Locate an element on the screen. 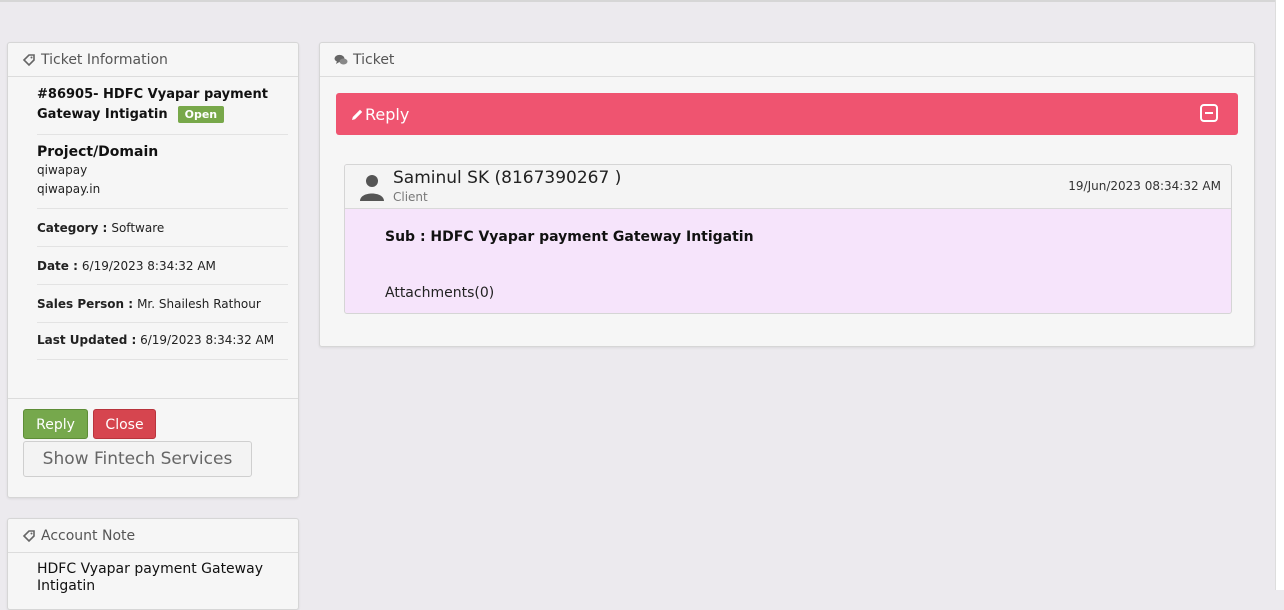  show-fintech-services-button: Show Fintech Services is located at coordinates (137, 459).